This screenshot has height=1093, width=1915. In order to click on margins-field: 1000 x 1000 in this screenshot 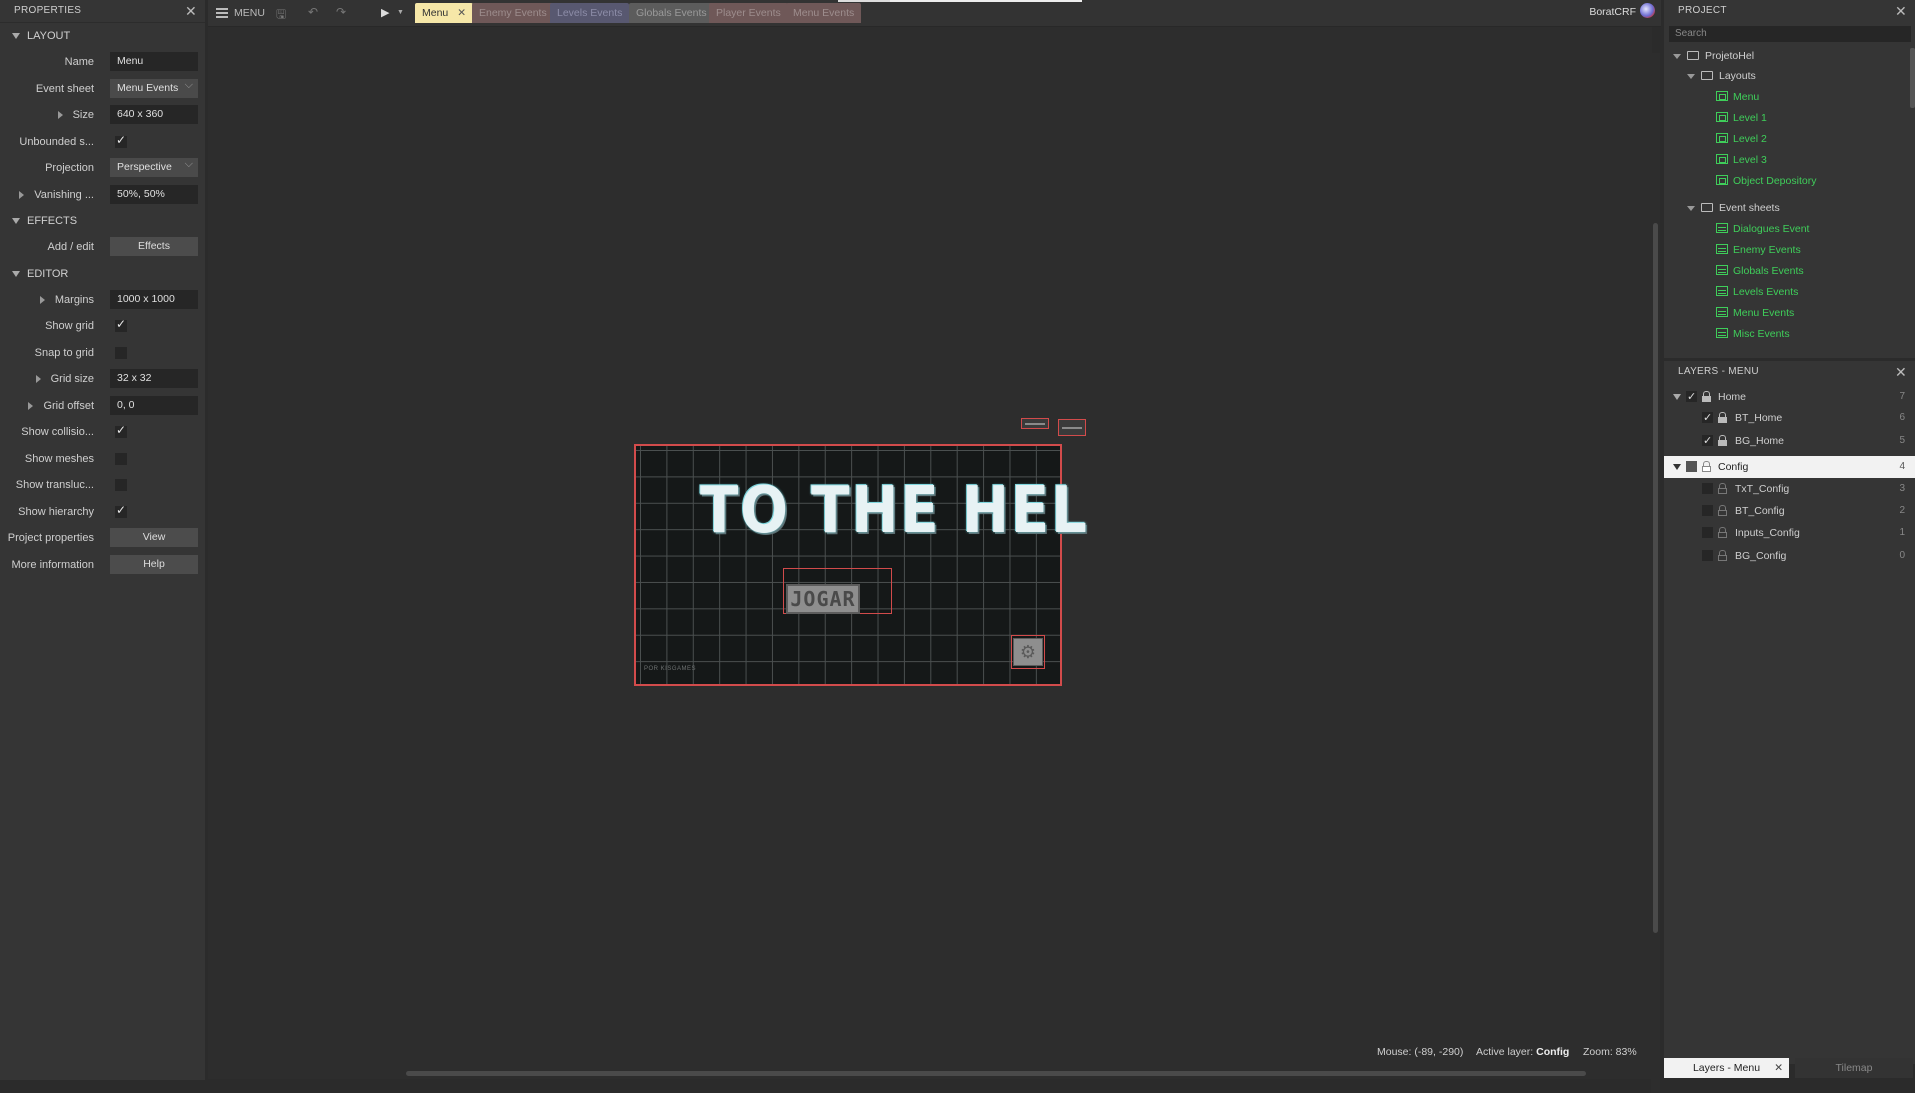, I will do `click(154, 299)`.